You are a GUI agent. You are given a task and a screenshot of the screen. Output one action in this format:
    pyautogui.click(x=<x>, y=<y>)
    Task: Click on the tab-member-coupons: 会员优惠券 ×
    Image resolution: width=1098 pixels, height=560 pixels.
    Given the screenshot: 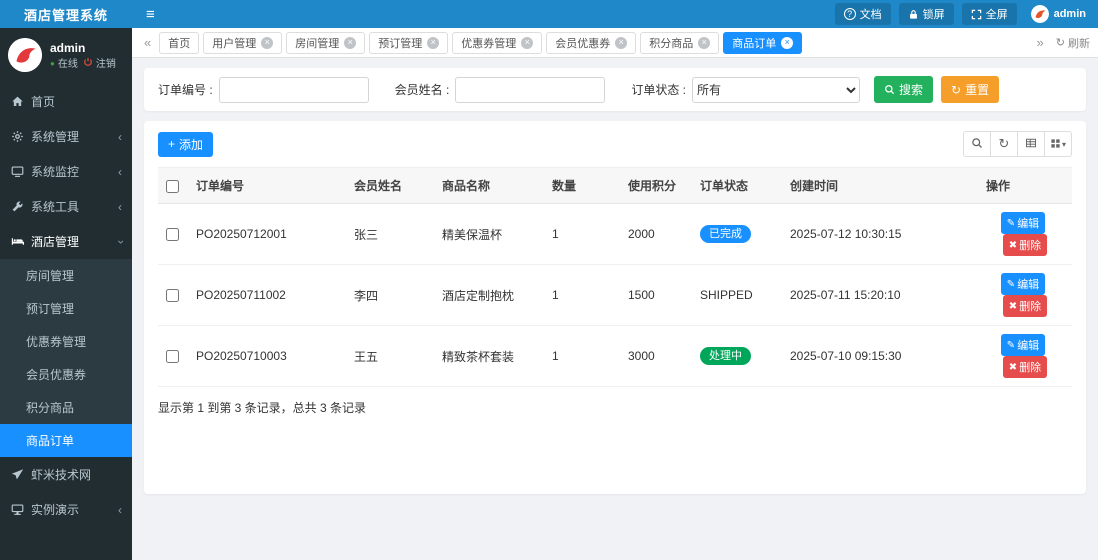 What is the action you would take?
    pyautogui.click(x=591, y=42)
    